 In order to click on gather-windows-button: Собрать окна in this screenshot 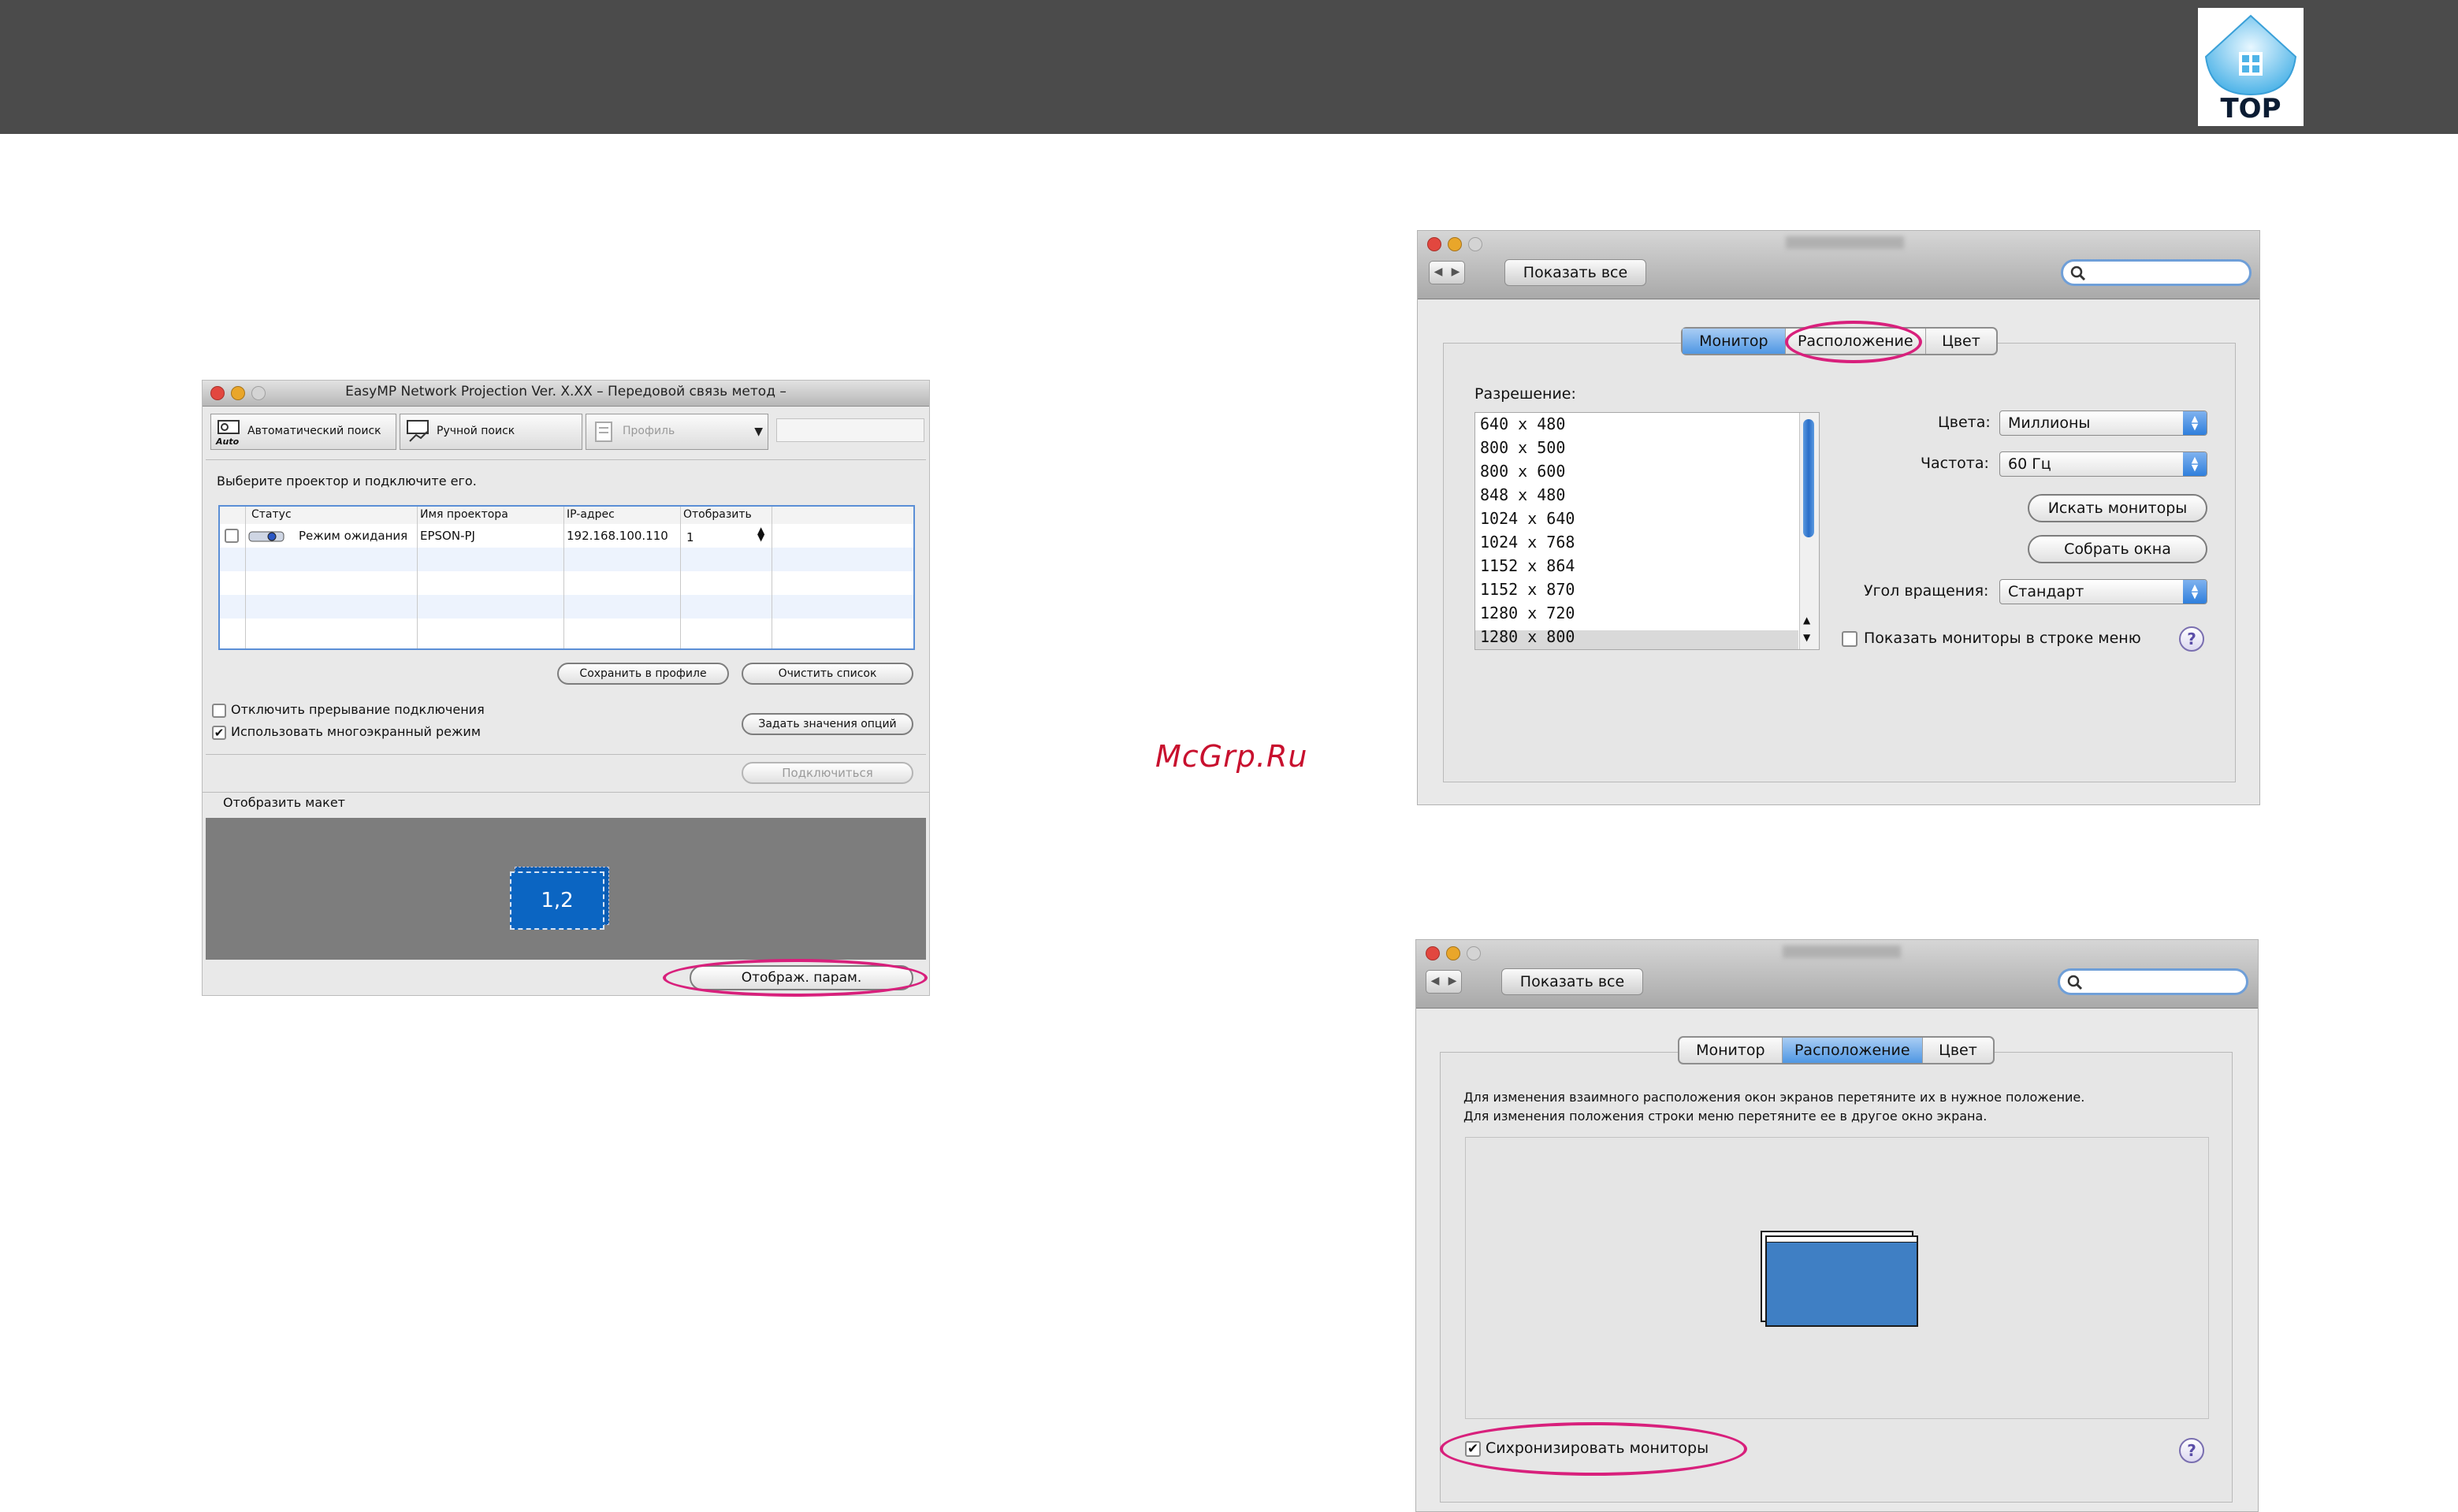, I will do `click(2117, 549)`.